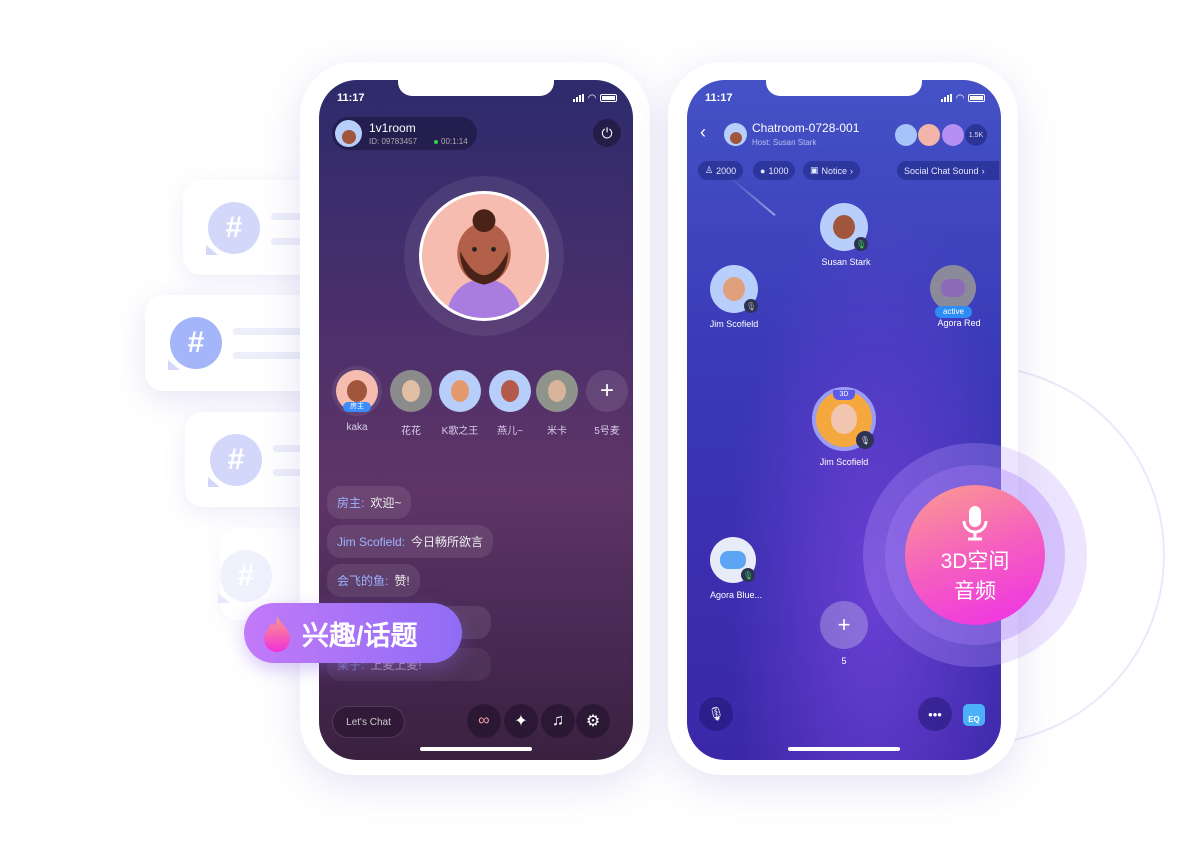  I want to click on link-icon: ∞, so click(484, 721).